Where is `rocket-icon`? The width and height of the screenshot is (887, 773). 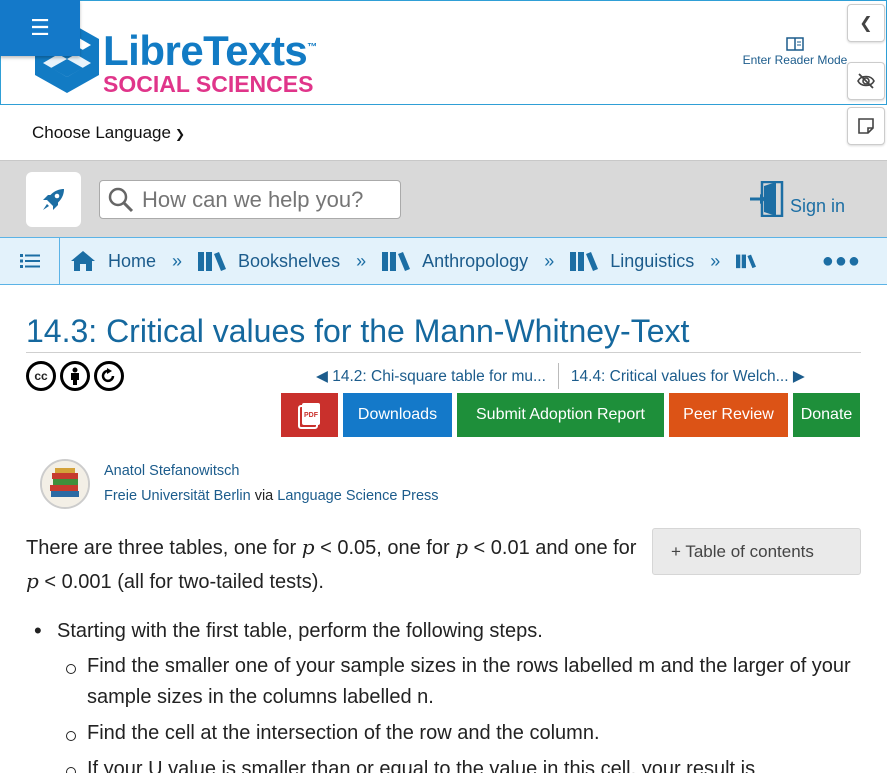
rocket-icon is located at coordinates (53, 199).